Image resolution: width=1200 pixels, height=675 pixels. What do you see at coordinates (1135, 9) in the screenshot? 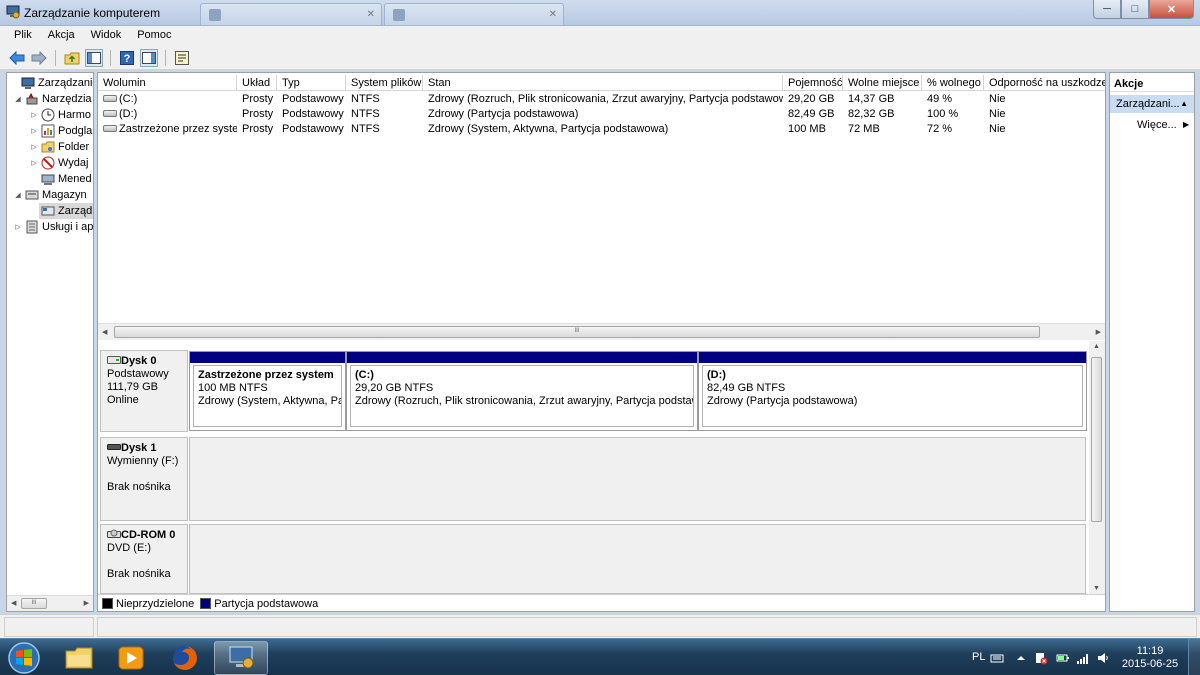
I see `maximize-button: □` at bounding box center [1135, 9].